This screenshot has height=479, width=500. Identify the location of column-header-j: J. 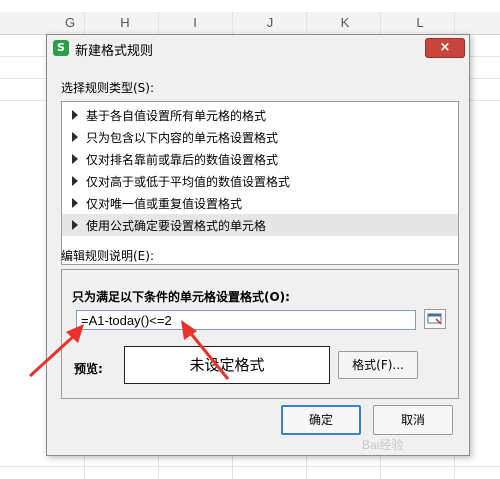
(270, 23).